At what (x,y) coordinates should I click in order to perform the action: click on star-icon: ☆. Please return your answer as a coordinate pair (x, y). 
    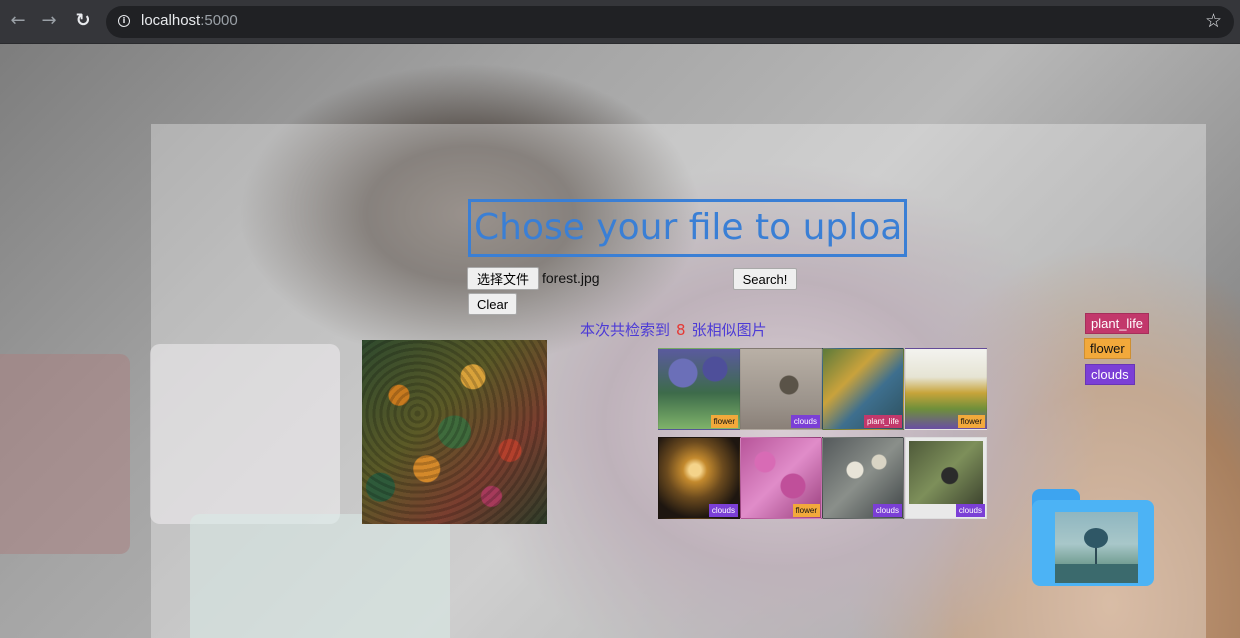
    Looking at the image, I should click on (1213, 21).